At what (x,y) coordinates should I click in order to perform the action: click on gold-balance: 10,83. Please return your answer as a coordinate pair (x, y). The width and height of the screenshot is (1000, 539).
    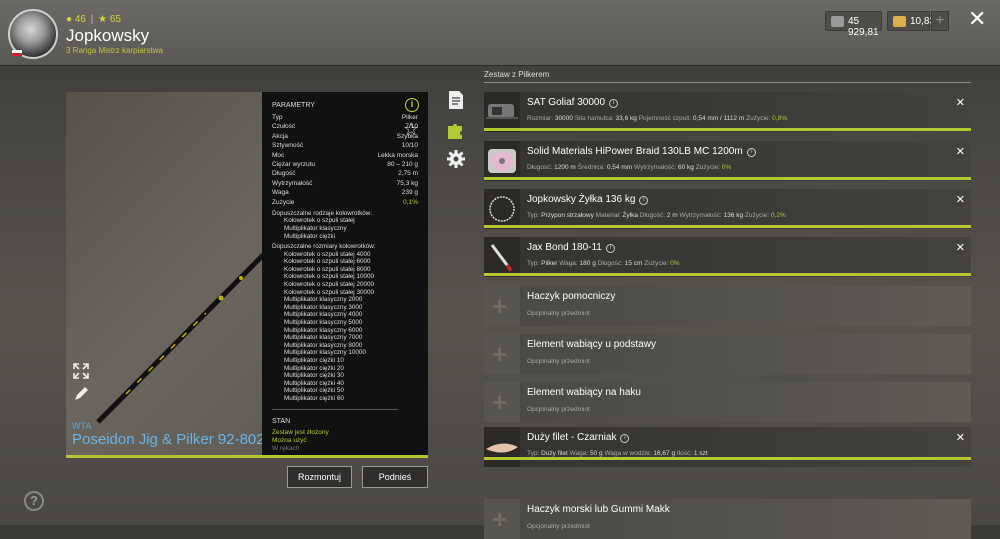
    Looking at the image, I should click on (911, 21).